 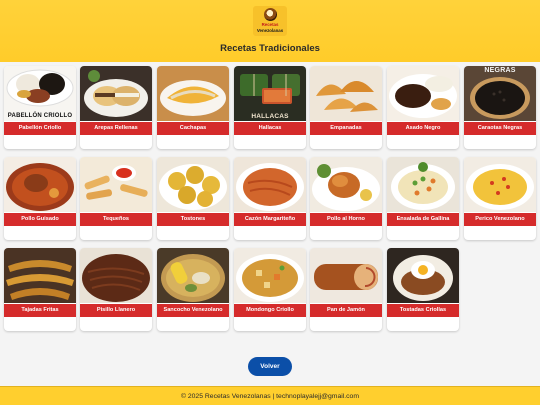 I want to click on recipe-card-caraotas-negras: NEGRAS Caraotas Negras, so click(x=500, y=107).